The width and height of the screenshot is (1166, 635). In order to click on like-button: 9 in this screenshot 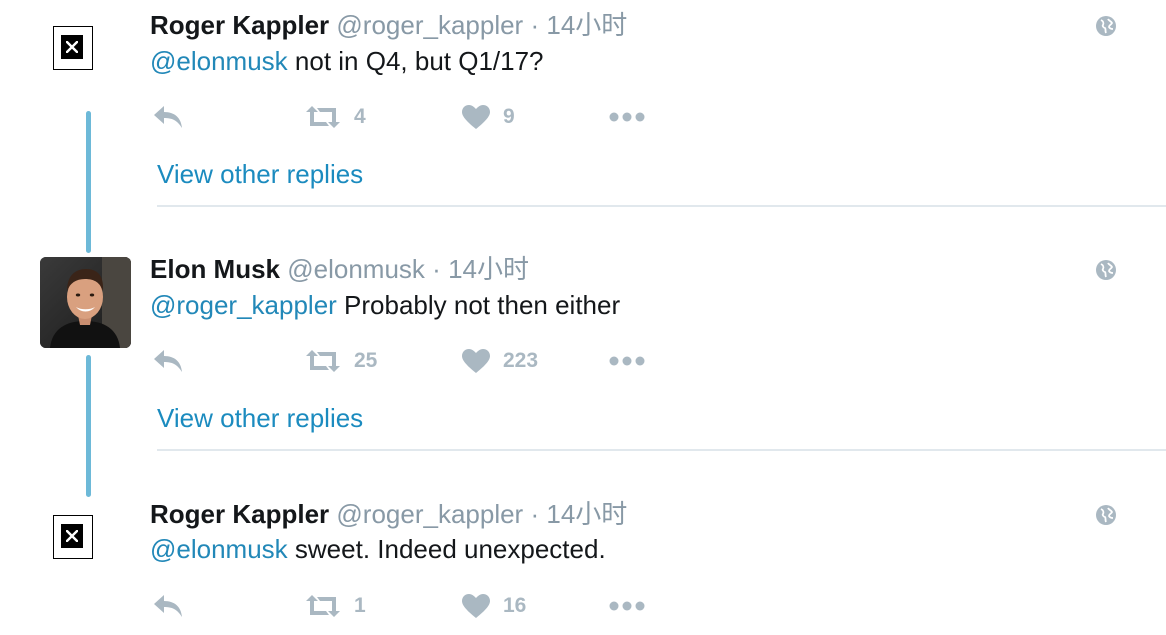, I will do `click(488, 117)`.